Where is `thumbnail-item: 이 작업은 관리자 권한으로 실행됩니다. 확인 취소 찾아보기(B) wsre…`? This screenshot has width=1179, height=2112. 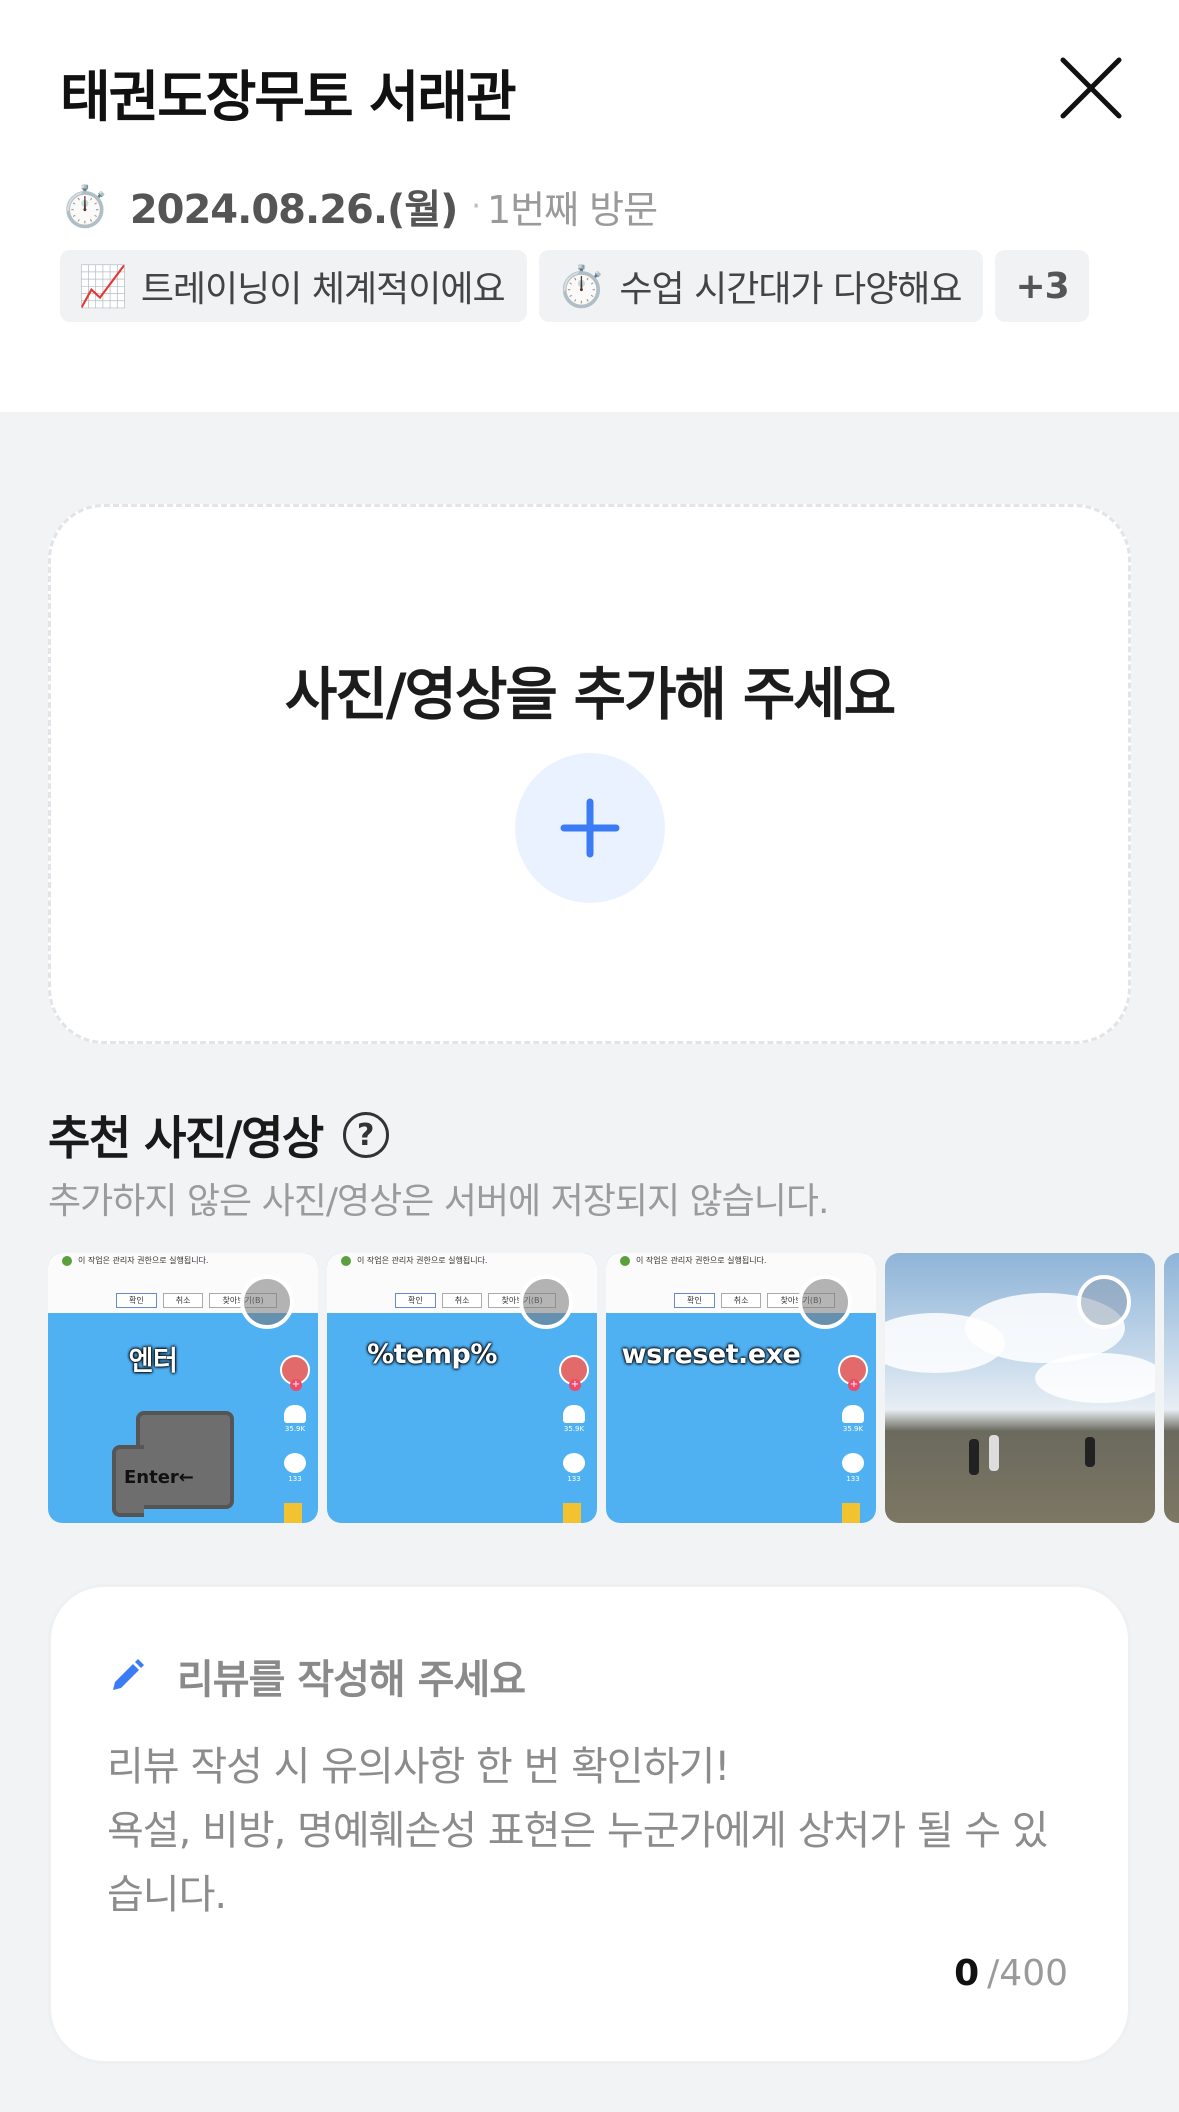 thumbnail-item: 이 작업은 관리자 권한으로 실행됩니다. 확인 취소 찾아보기(B) wsre… is located at coordinates (741, 1388).